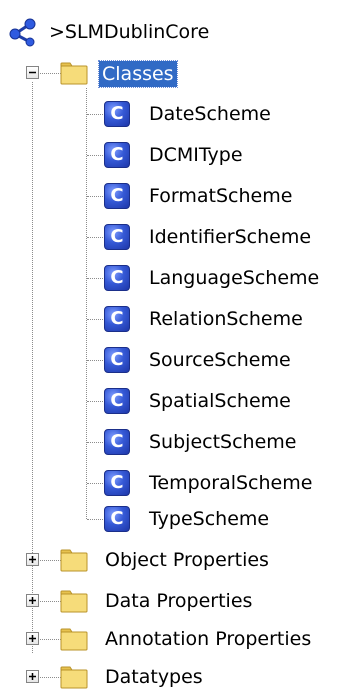  What do you see at coordinates (209, 519) in the screenshot?
I see `class-item-label: TypeScheme` at bounding box center [209, 519].